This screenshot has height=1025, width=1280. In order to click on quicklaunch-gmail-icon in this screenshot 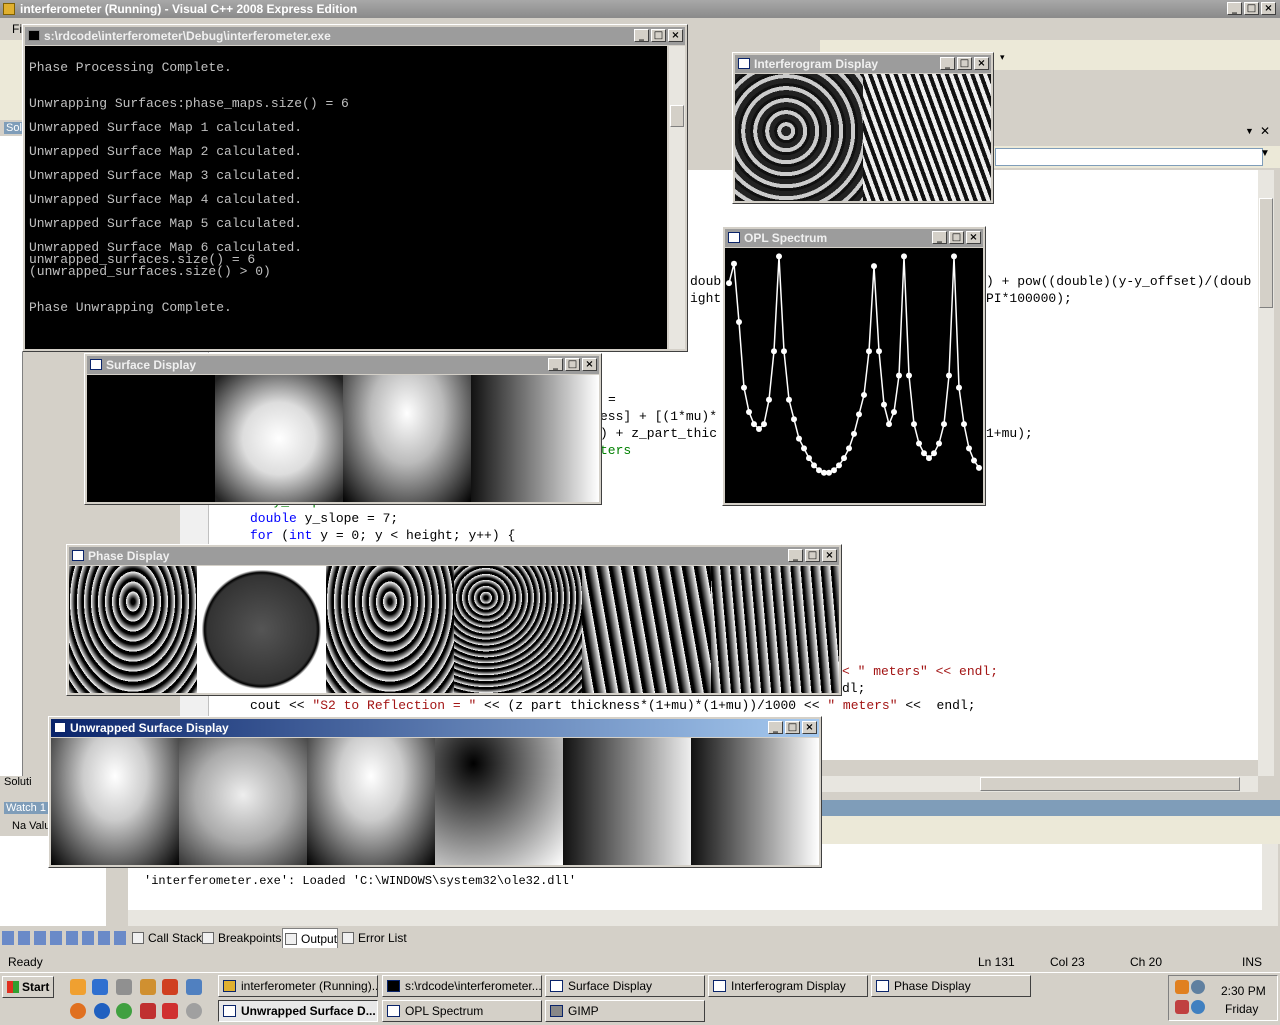, I will do `click(170, 1011)`.